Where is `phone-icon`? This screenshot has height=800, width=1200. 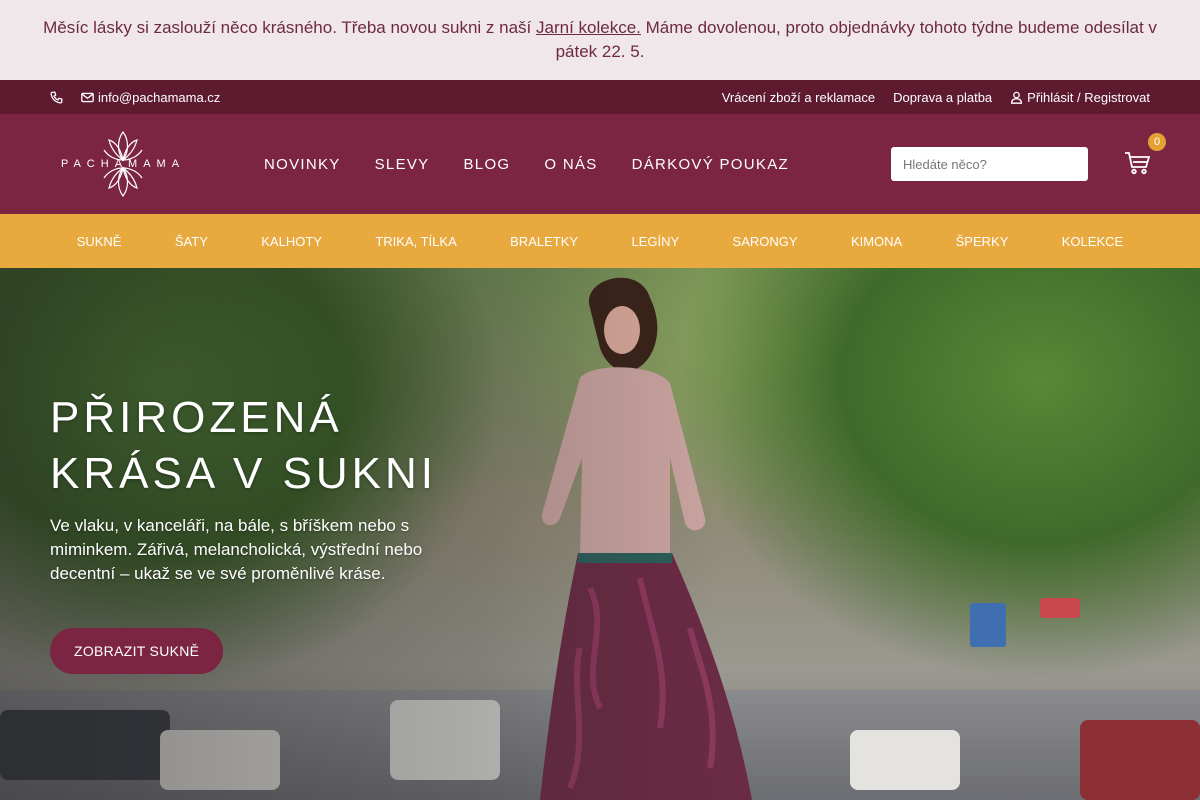
phone-icon is located at coordinates (56, 97).